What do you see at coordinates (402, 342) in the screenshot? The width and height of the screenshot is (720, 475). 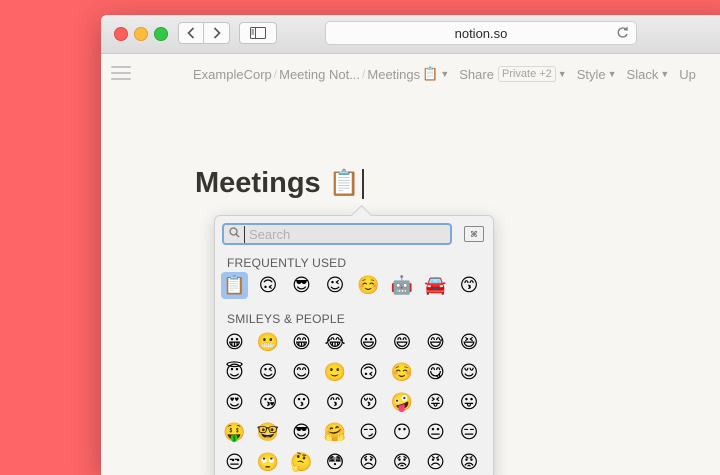 I see `emoji-button: 😄` at bounding box center [402, 342].